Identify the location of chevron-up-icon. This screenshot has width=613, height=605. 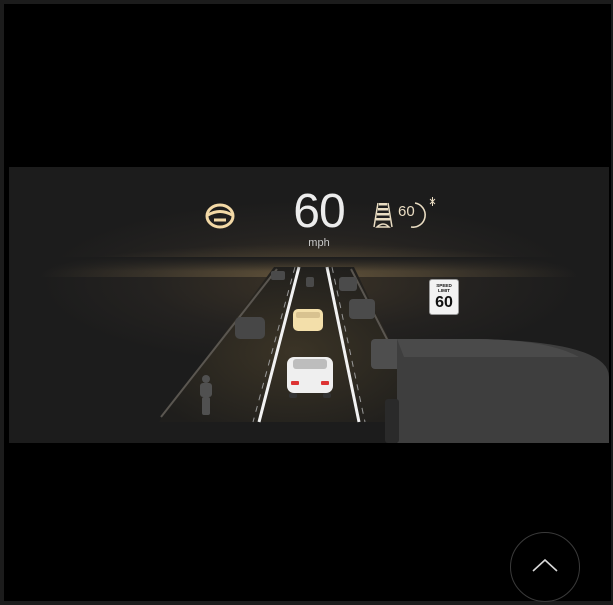
(545, 565).